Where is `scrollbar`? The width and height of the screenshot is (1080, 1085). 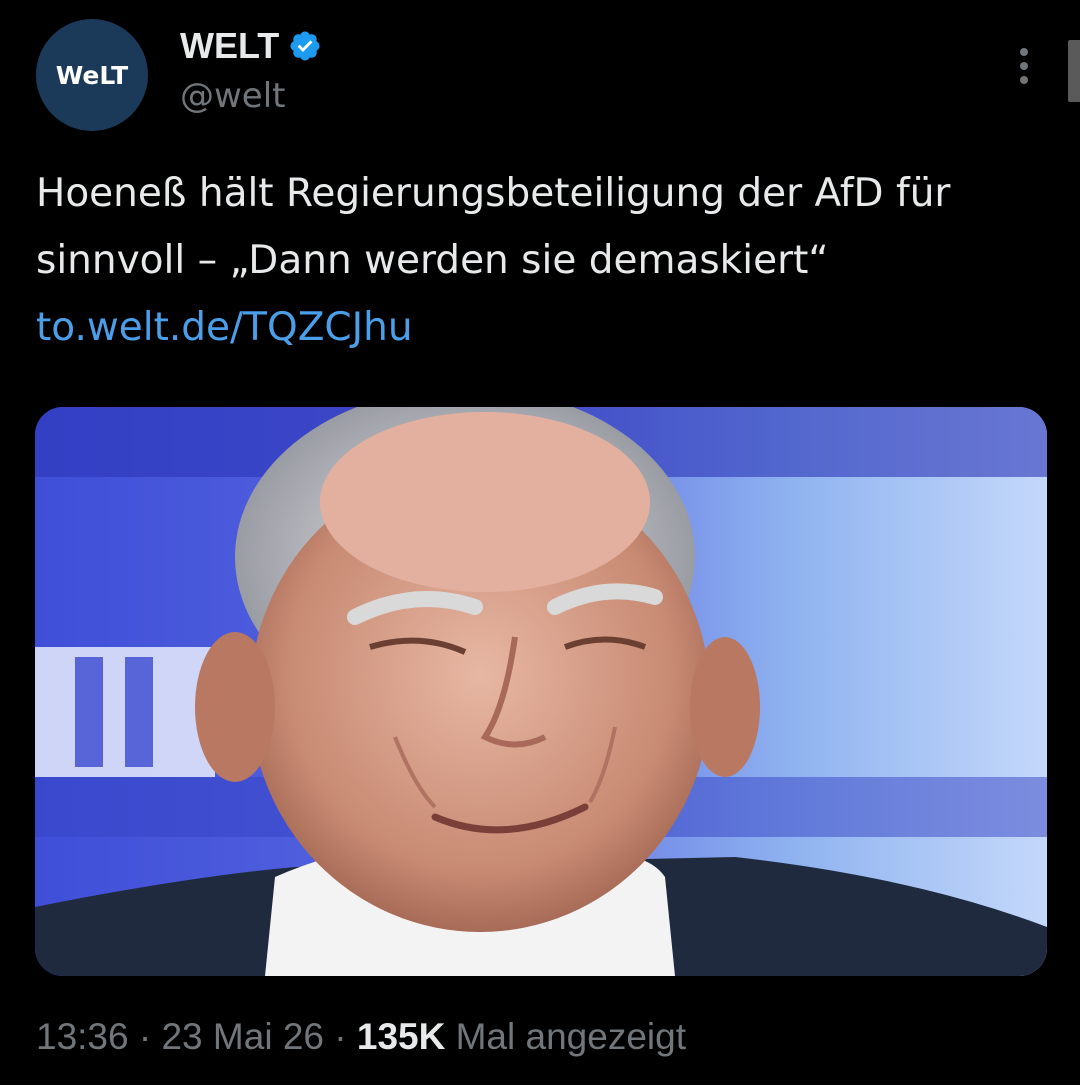
scrollbar is located at coordinates (1074, 71).